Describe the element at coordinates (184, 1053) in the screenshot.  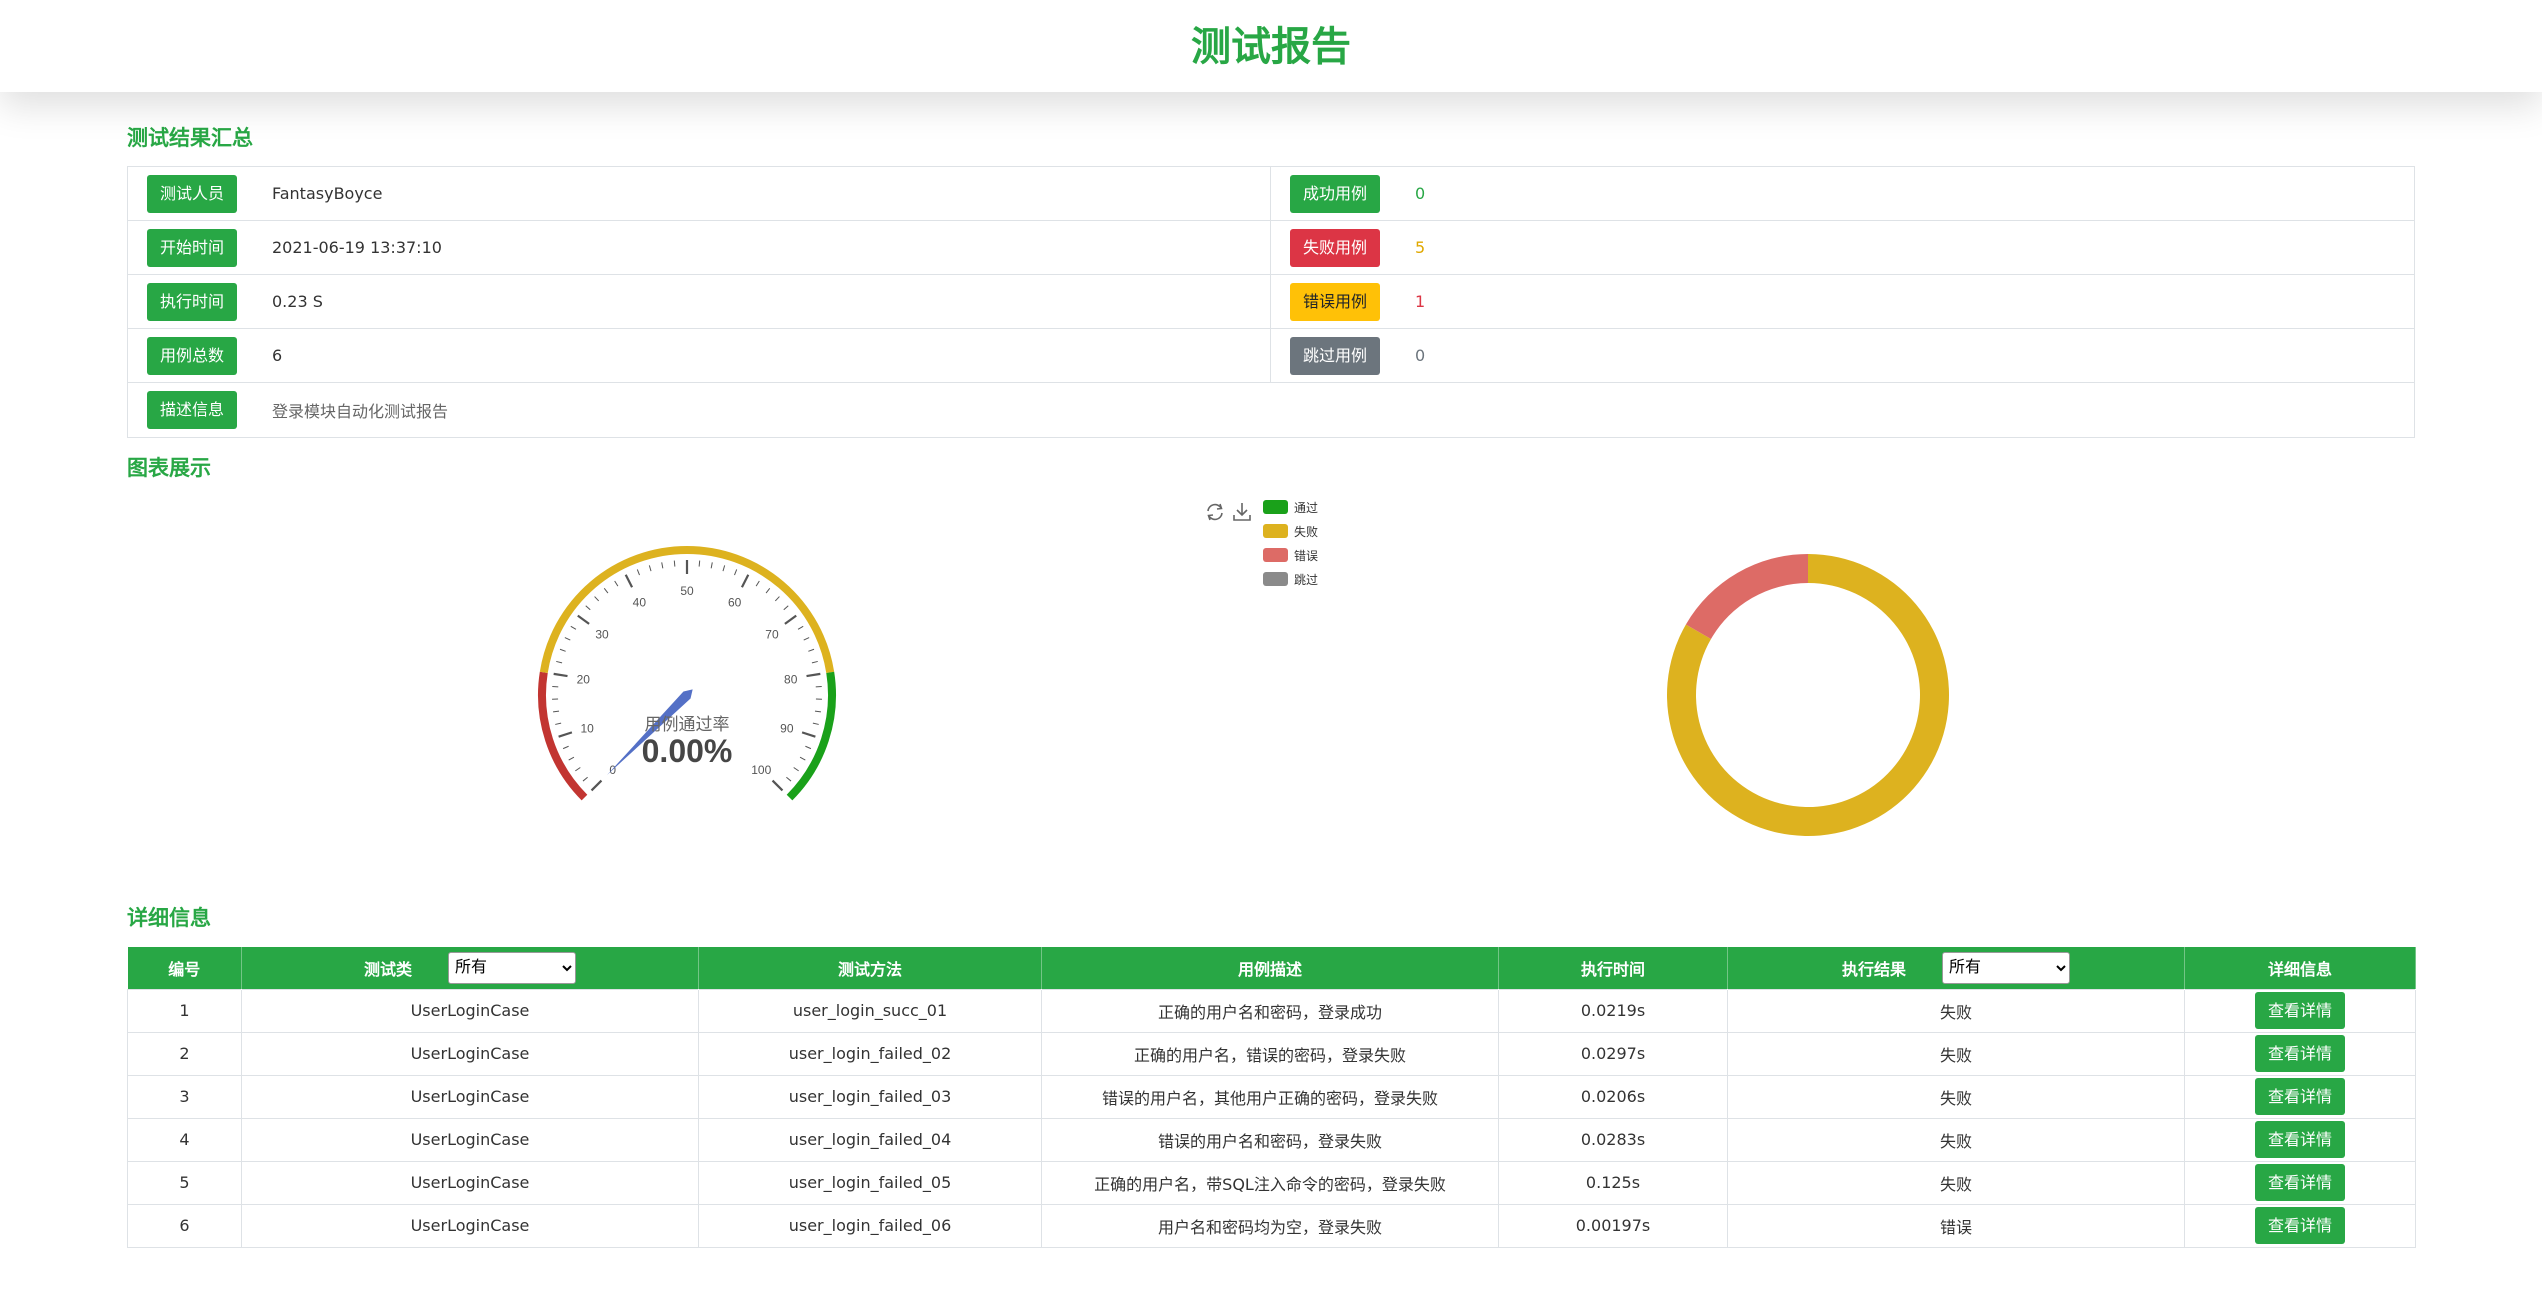
I see `row-id: 2` at that location.